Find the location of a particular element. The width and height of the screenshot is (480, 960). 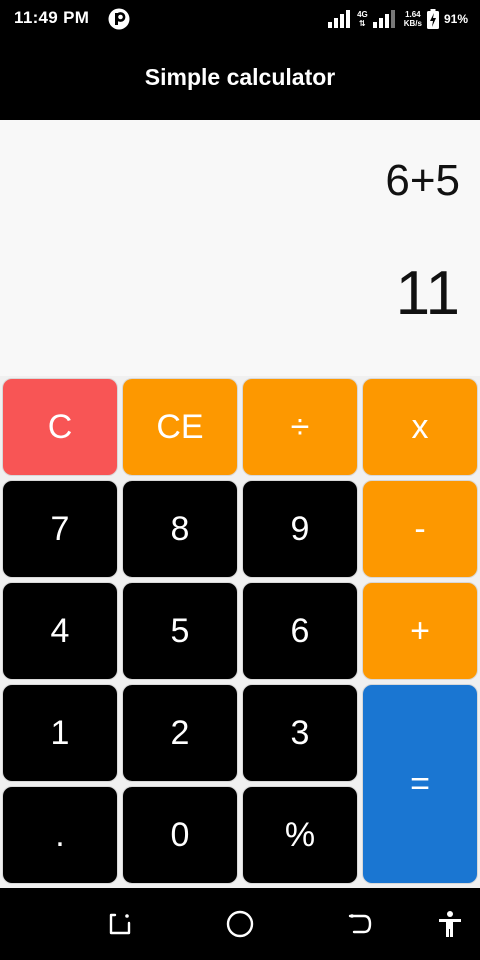

app-notification-icon is located at coordinates (119, 19).